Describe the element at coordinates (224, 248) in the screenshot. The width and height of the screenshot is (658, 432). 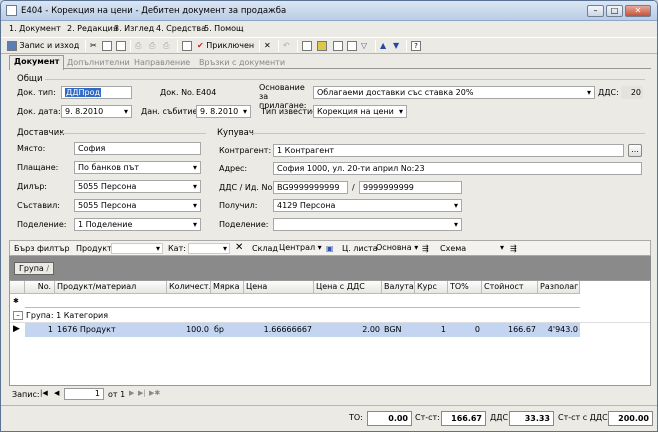
I see `chevron-down-icon: ▾` at that location.